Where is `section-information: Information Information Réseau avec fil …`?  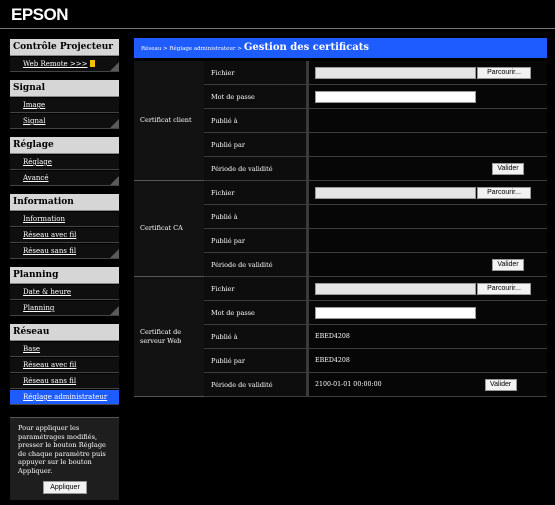 section-information: Information Information Réseau avec fil … is located at coordinates (64, 226).